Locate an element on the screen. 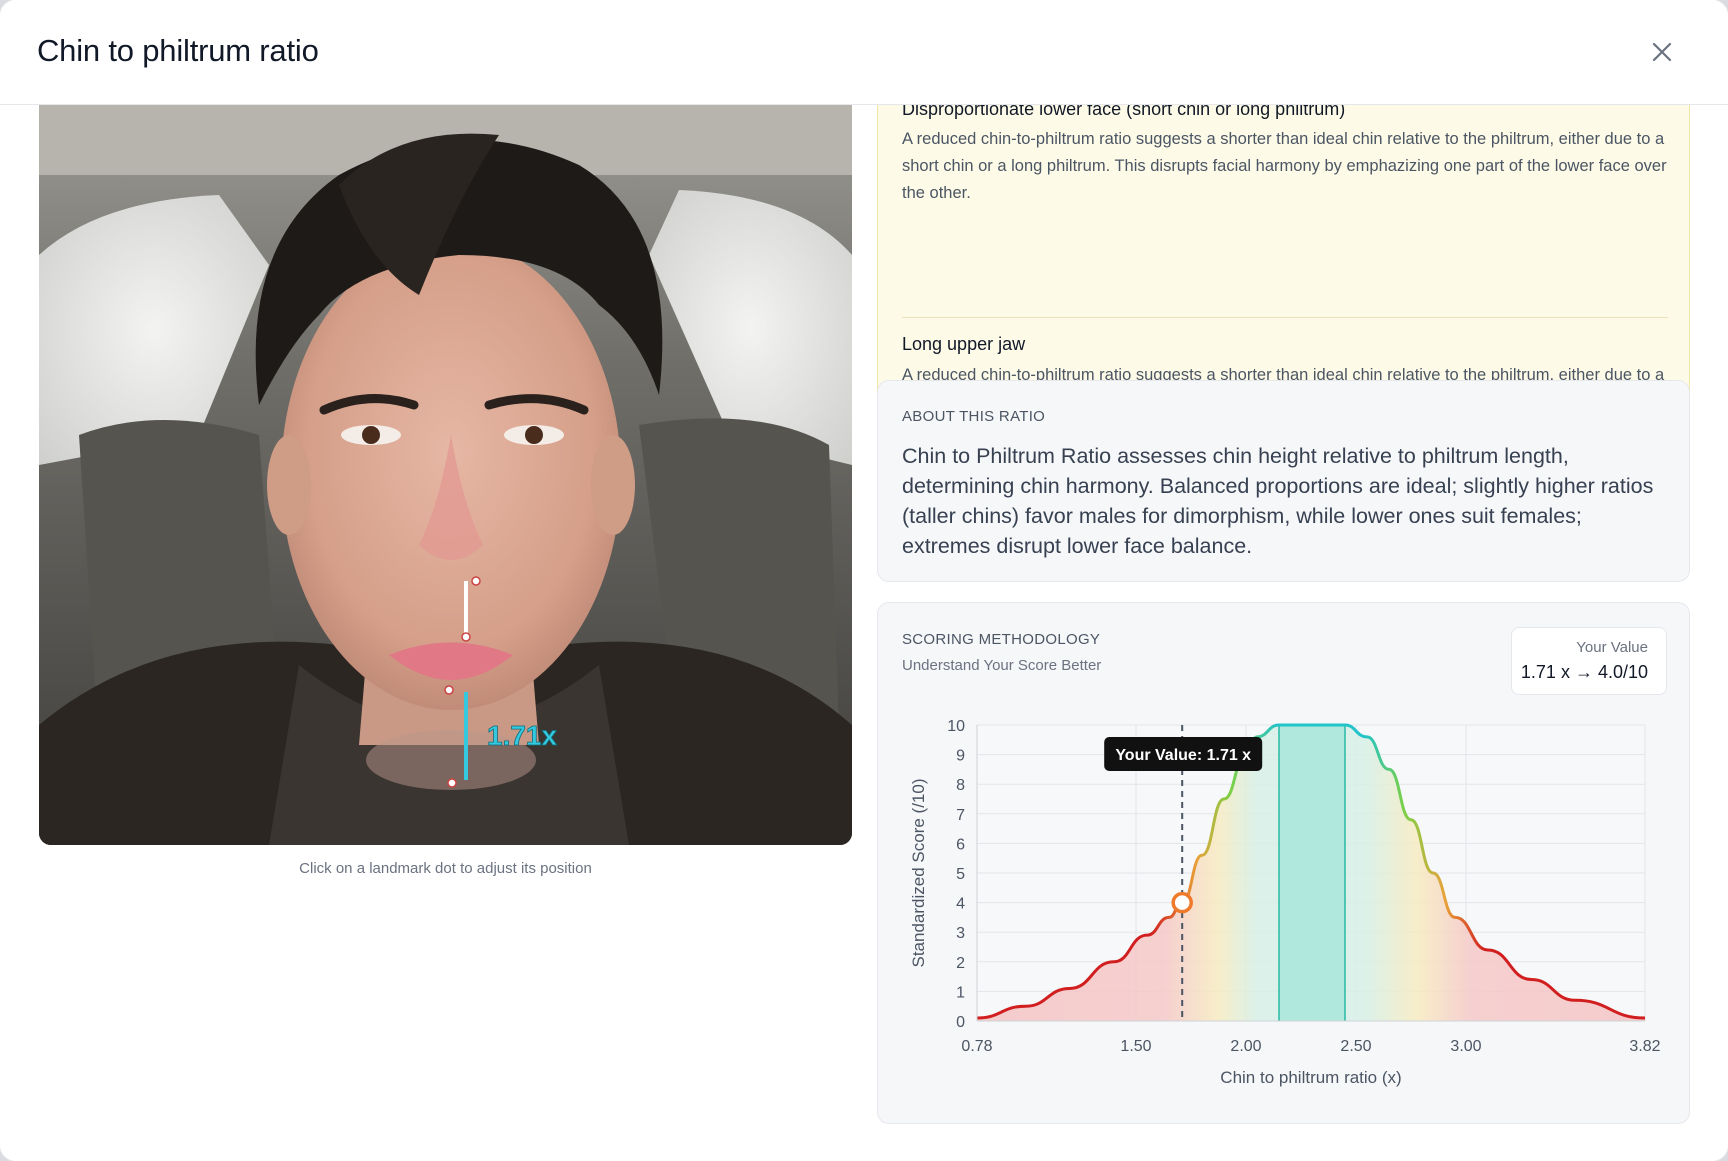  user-value-marker is located at coordinates (1182, 902).